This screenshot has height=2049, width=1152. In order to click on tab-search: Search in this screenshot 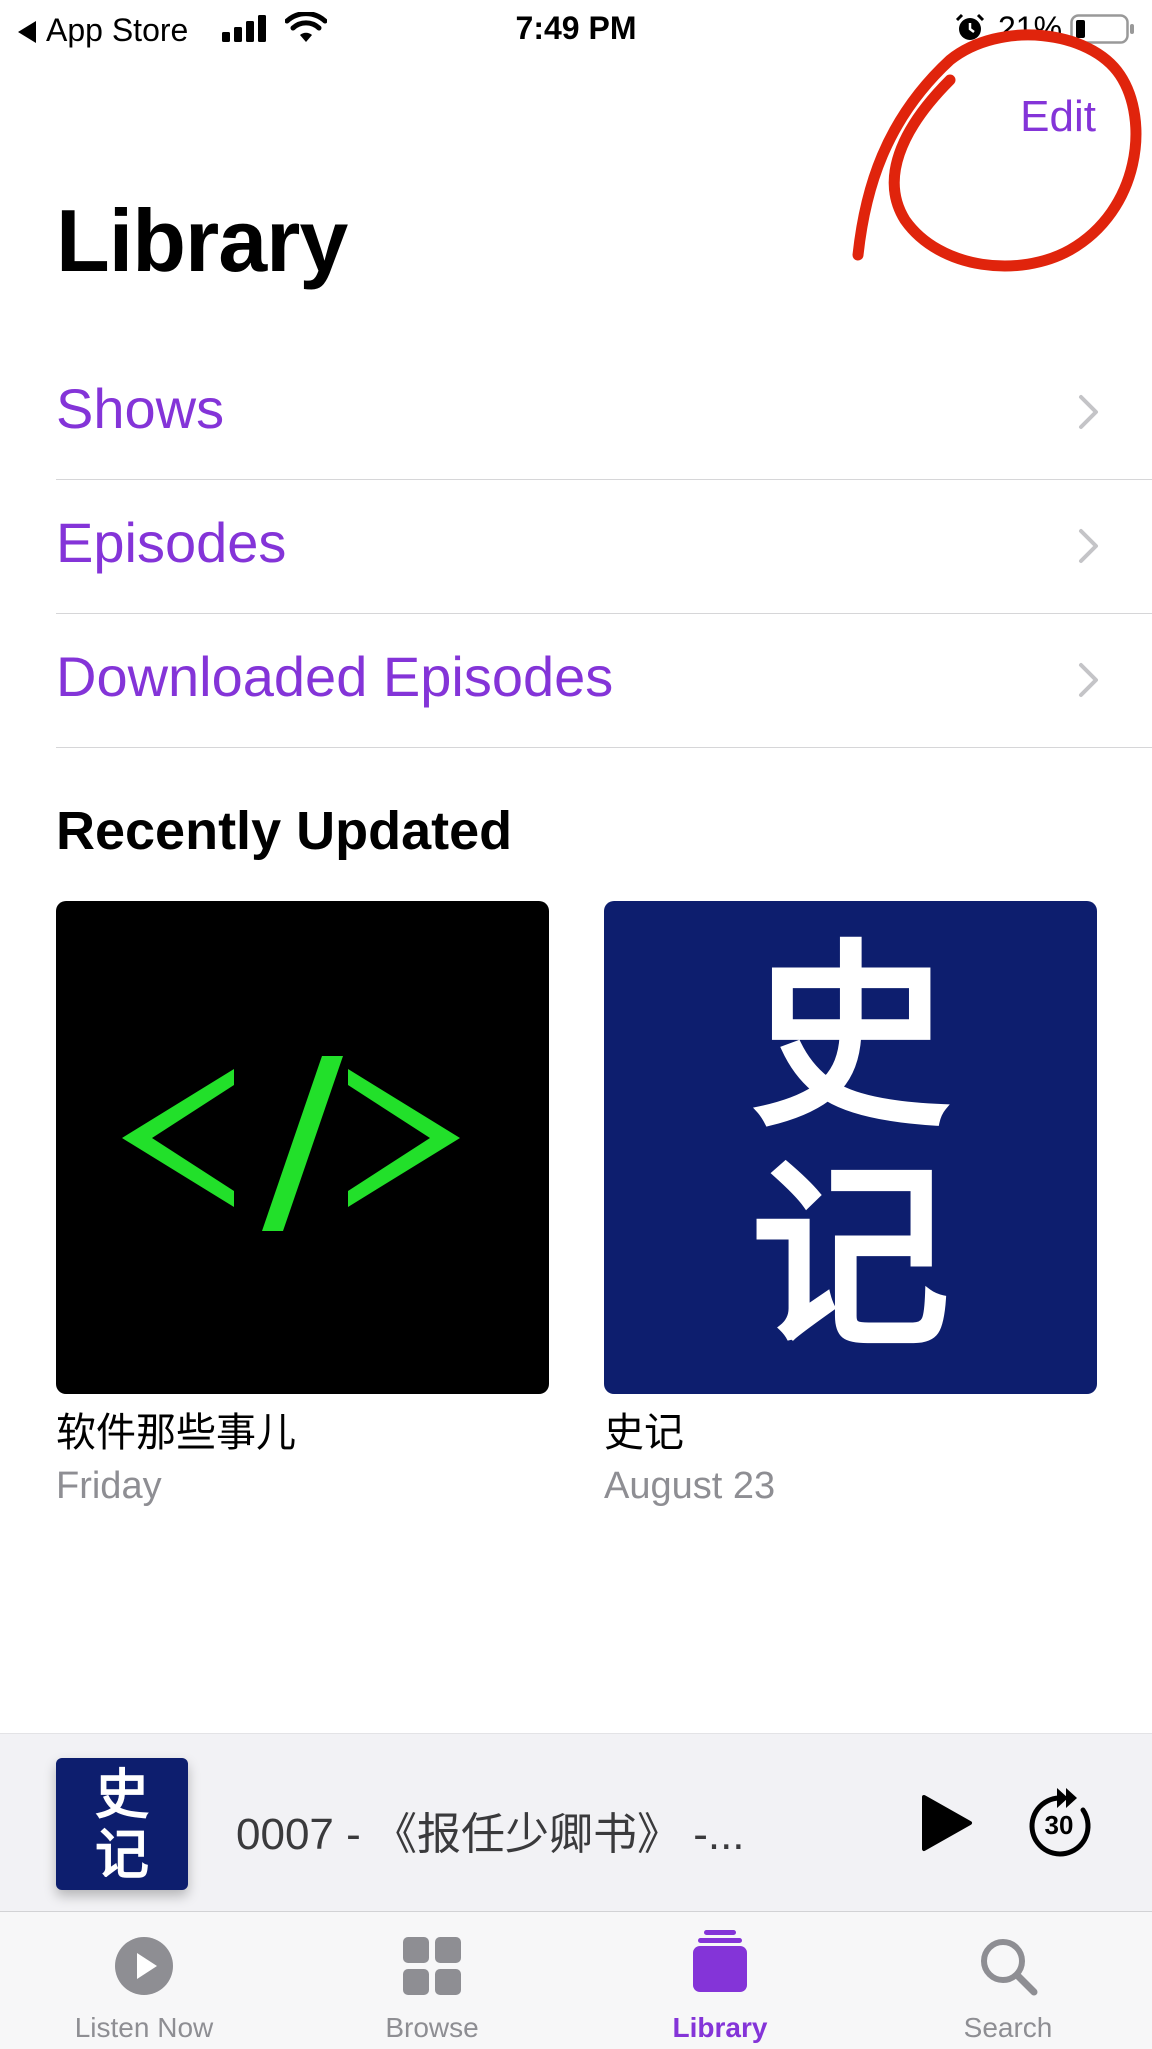, I will do `click(1008, 1980)`.